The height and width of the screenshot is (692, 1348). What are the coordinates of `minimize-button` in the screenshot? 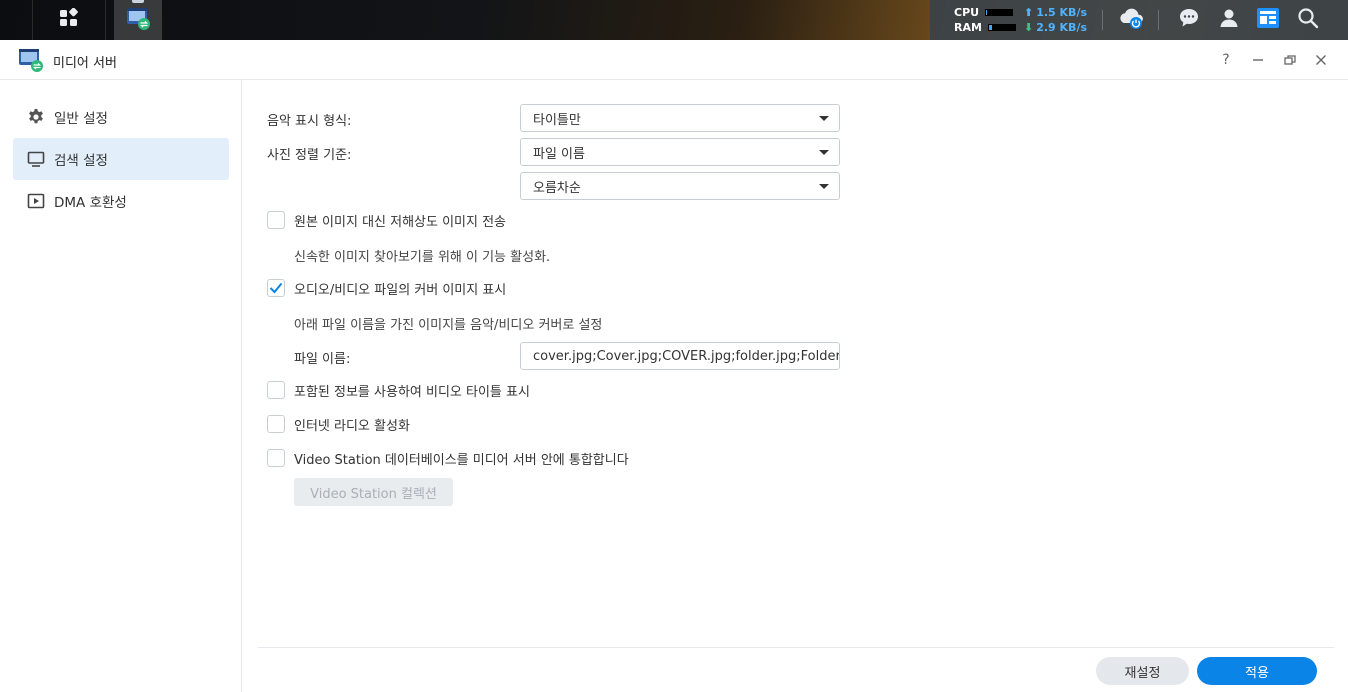 It's located at (1258, 60).